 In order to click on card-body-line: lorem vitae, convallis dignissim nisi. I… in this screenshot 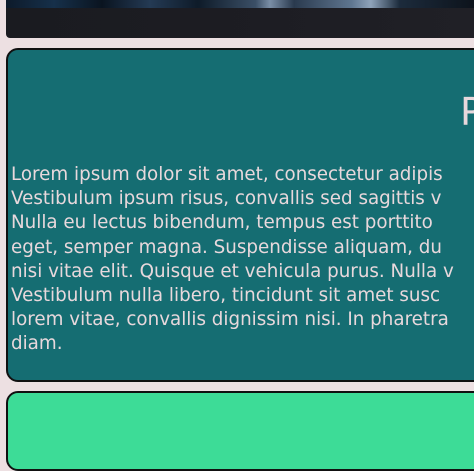, I will do `click(230, 320)`.